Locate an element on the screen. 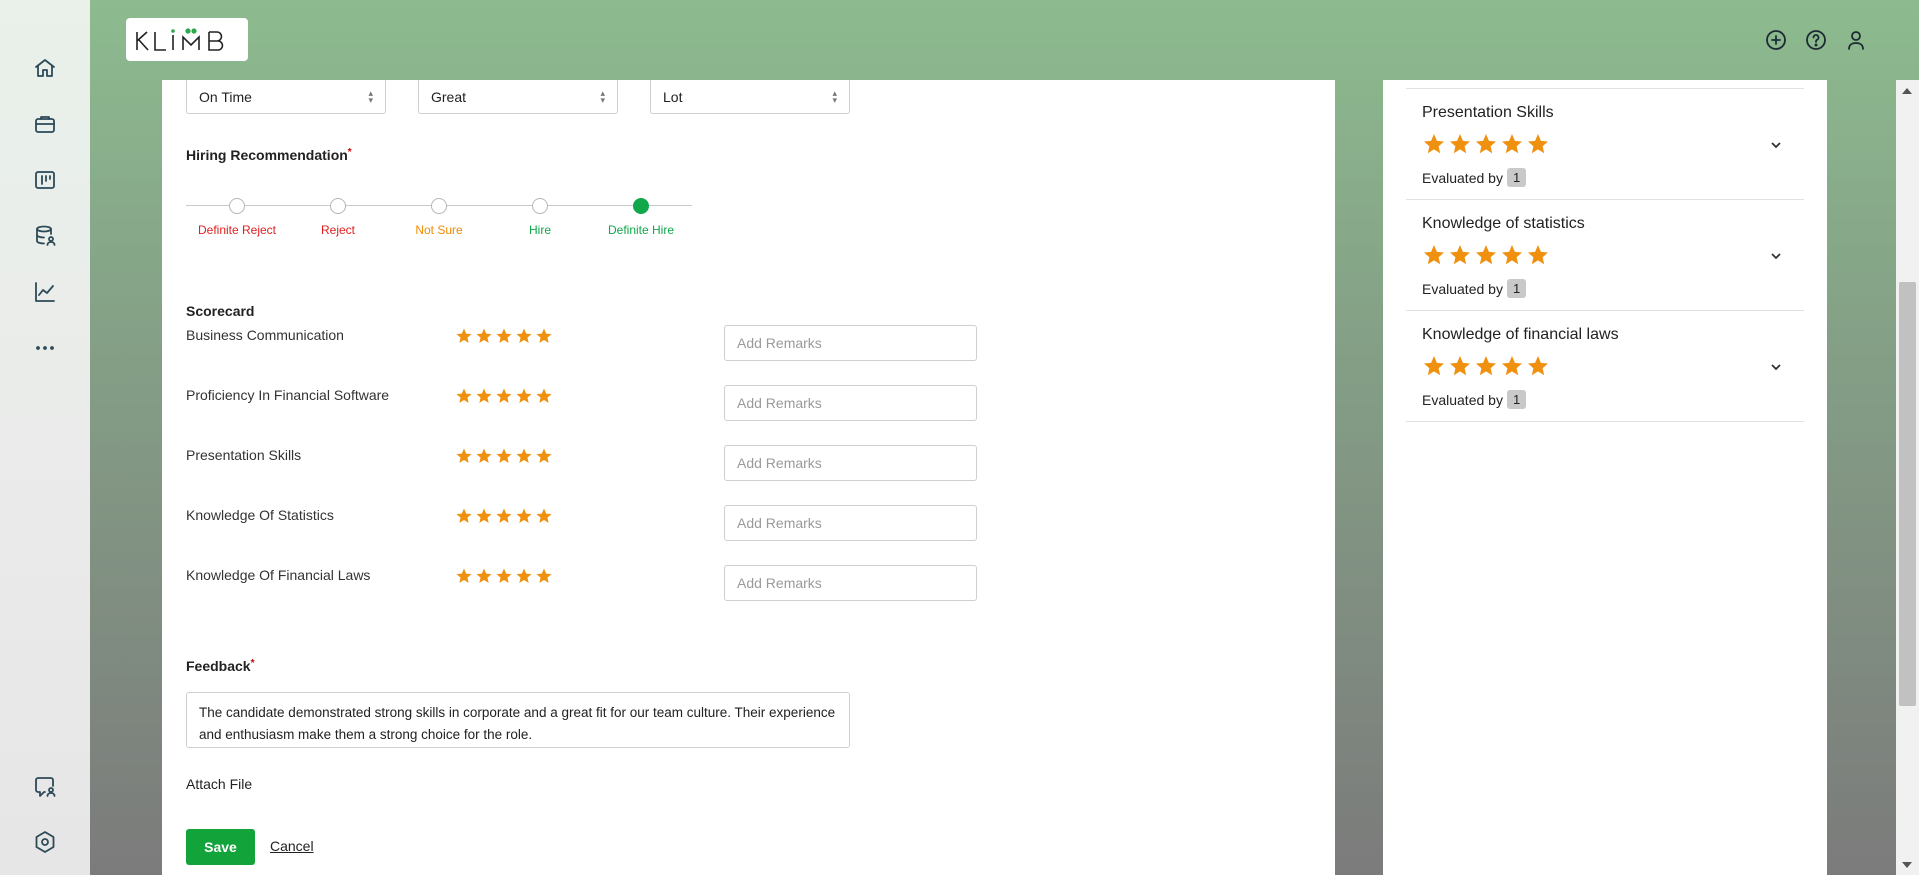 The height and width of the screenshot is (875, 1919). chat-user-icon is located at coordinates (45, 787).